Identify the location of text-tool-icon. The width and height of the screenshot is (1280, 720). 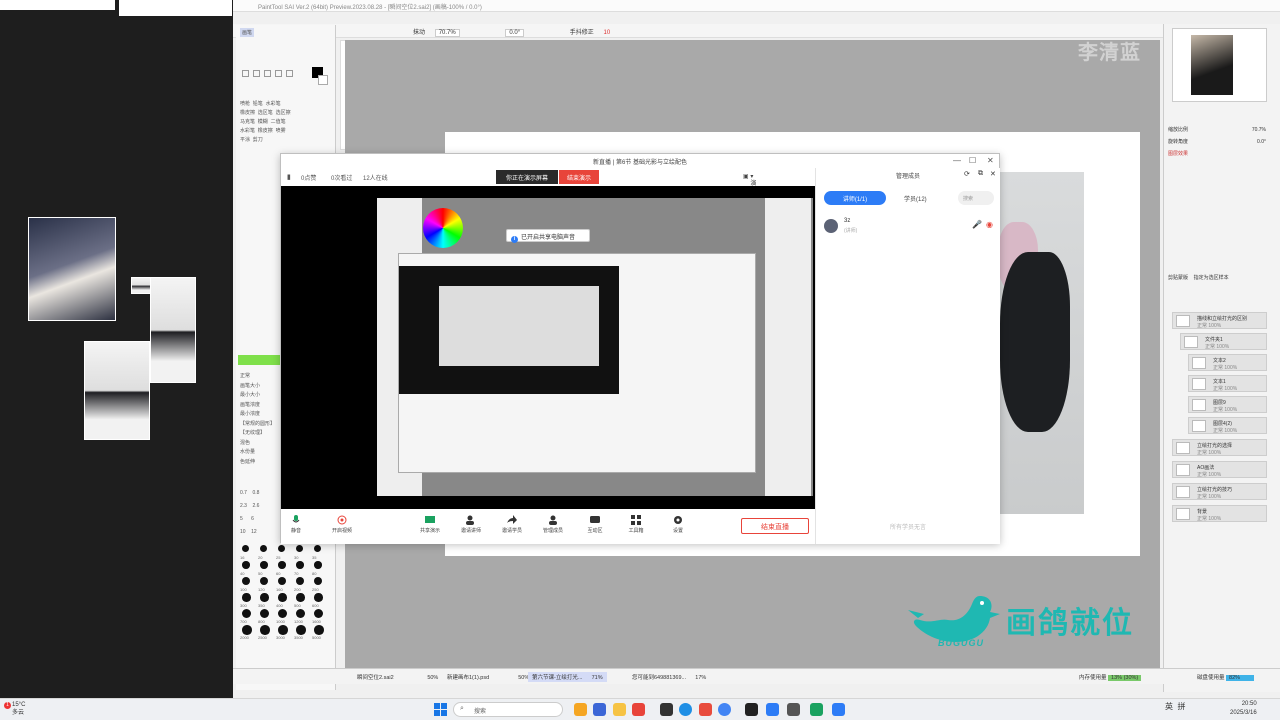
(289, 73).